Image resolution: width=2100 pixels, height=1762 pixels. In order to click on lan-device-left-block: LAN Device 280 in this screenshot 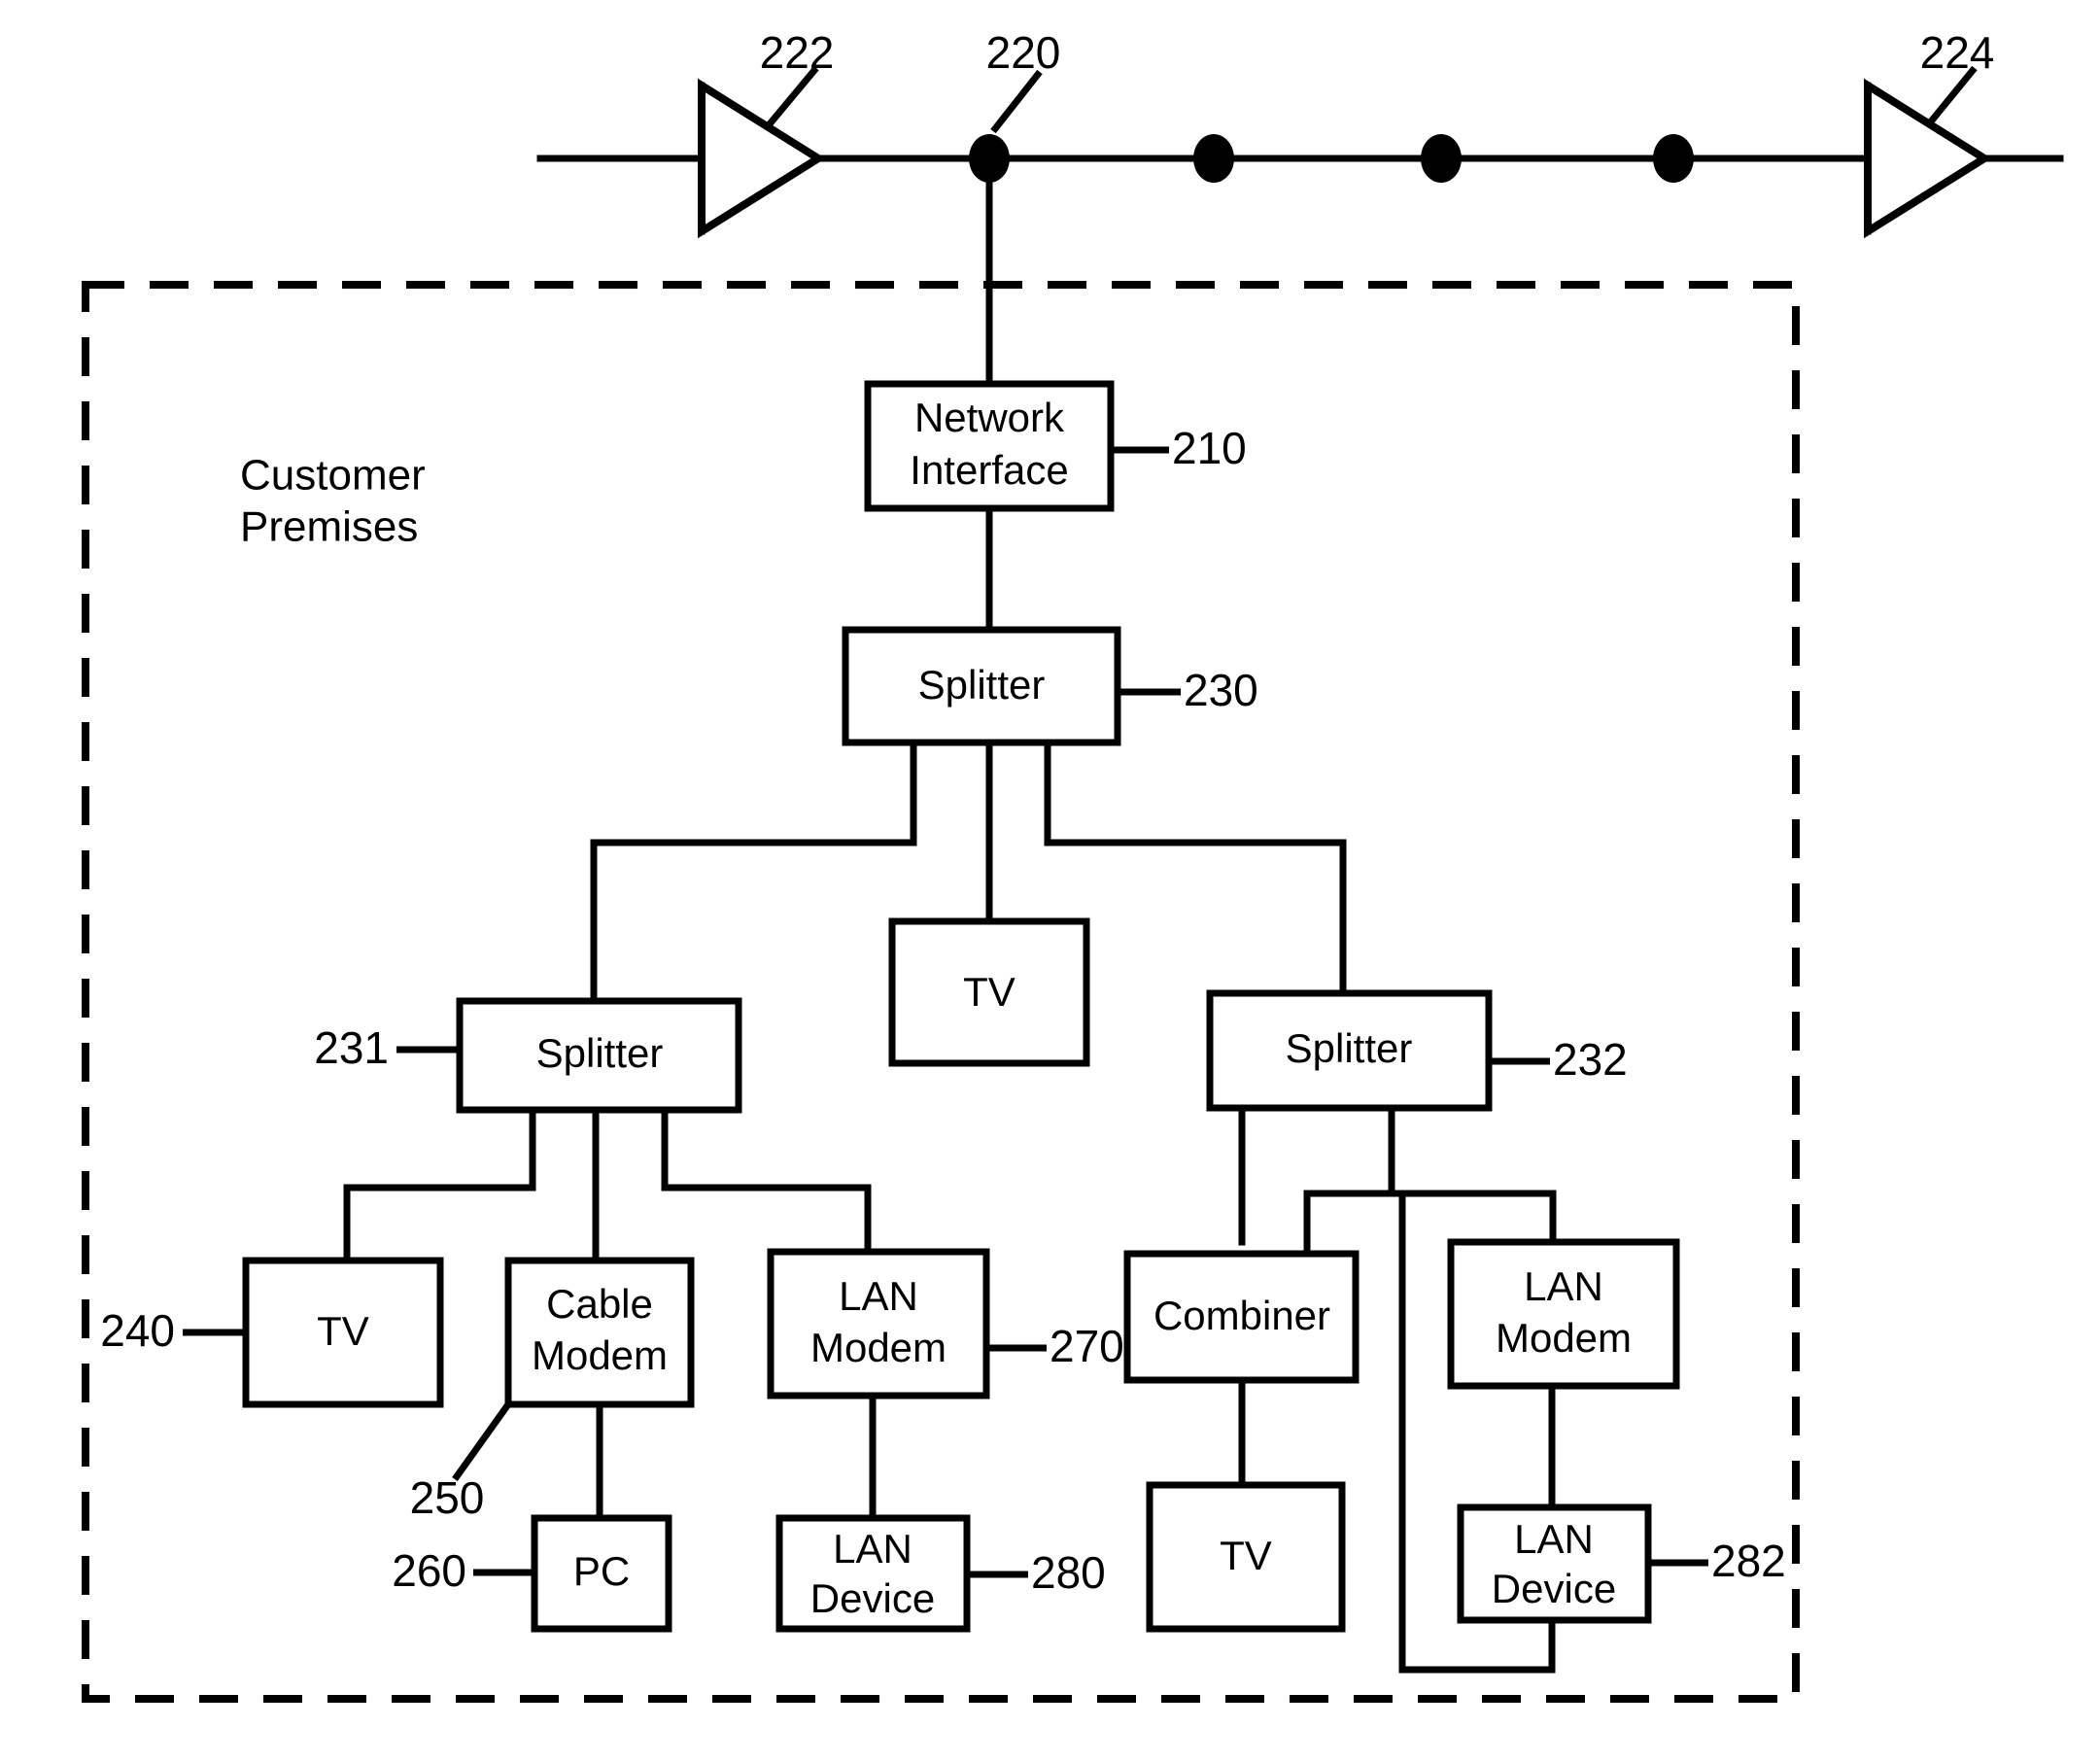, I will do `click(940, 1573)`.